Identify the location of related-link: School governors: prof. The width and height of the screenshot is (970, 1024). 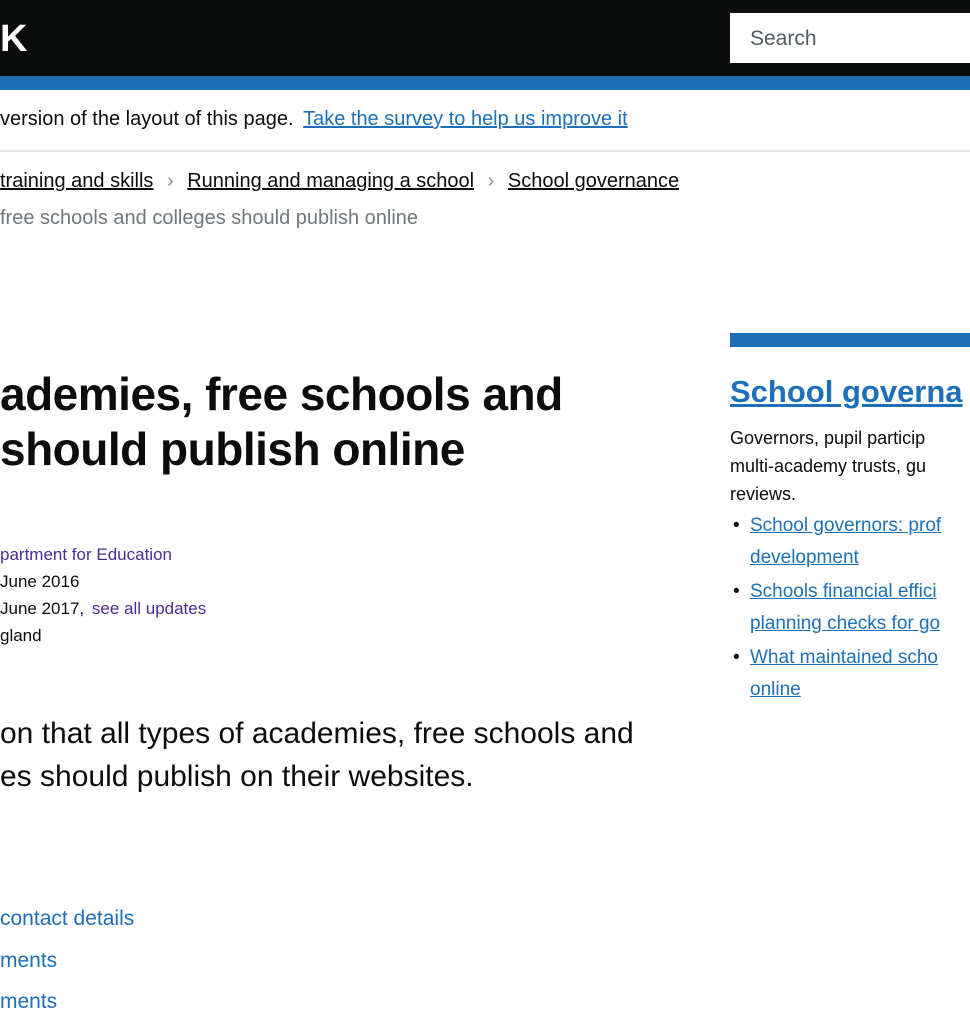
(845, 526).